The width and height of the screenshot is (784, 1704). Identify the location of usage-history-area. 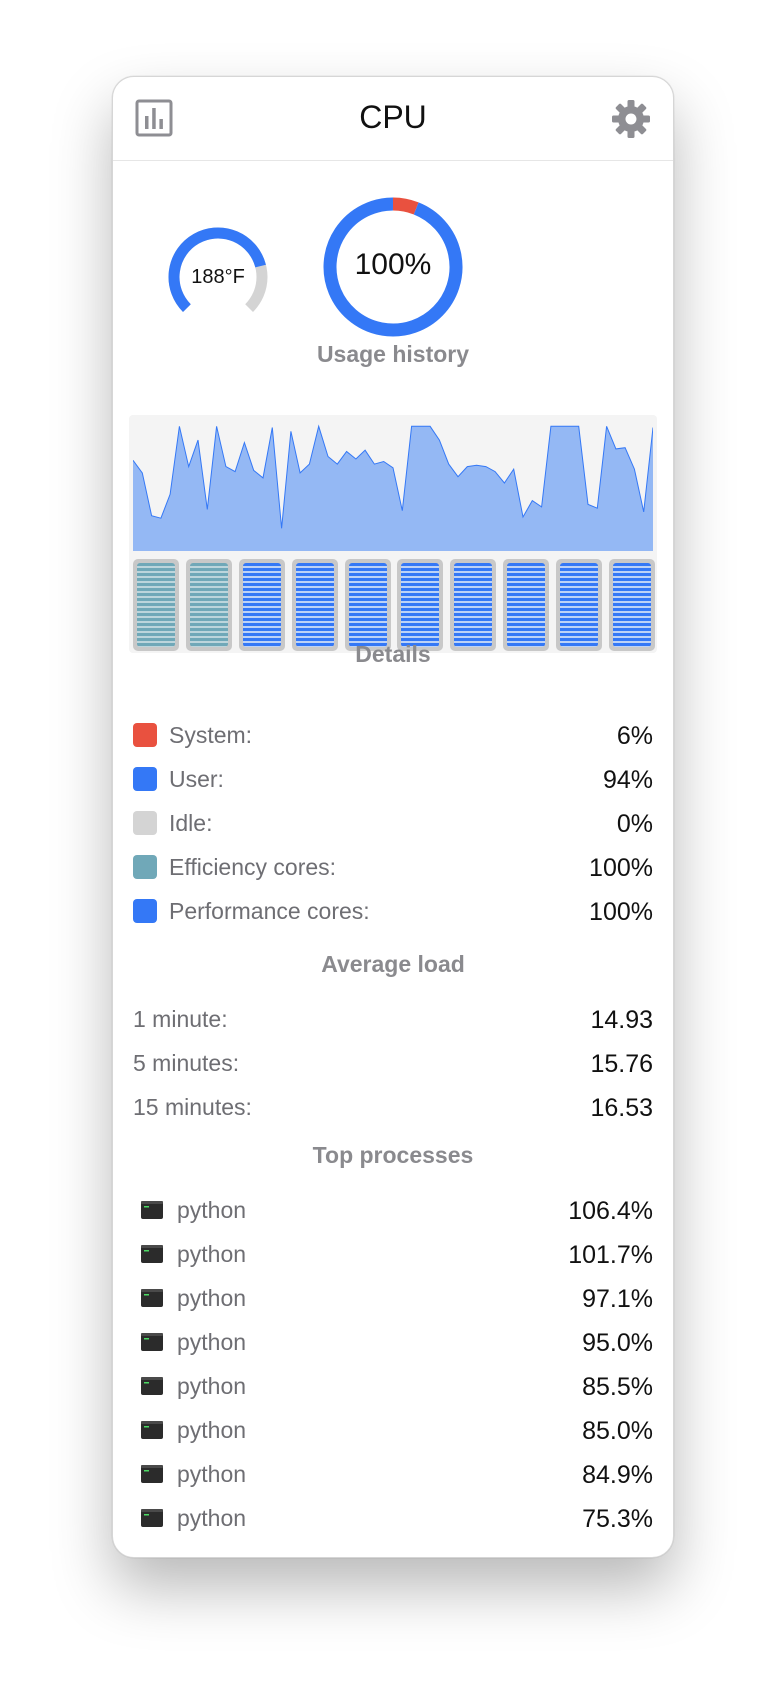
(393, 488).